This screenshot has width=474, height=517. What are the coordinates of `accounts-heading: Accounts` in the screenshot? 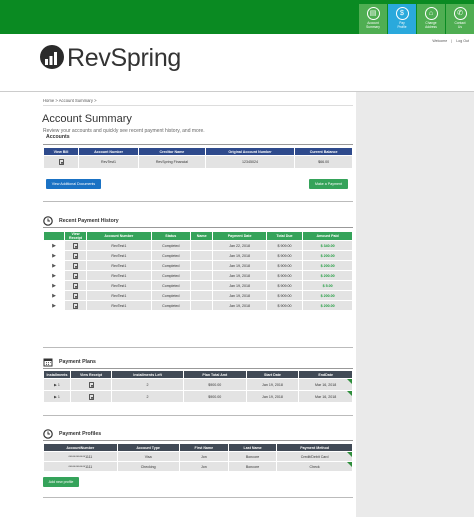 It's located at (56, 137).